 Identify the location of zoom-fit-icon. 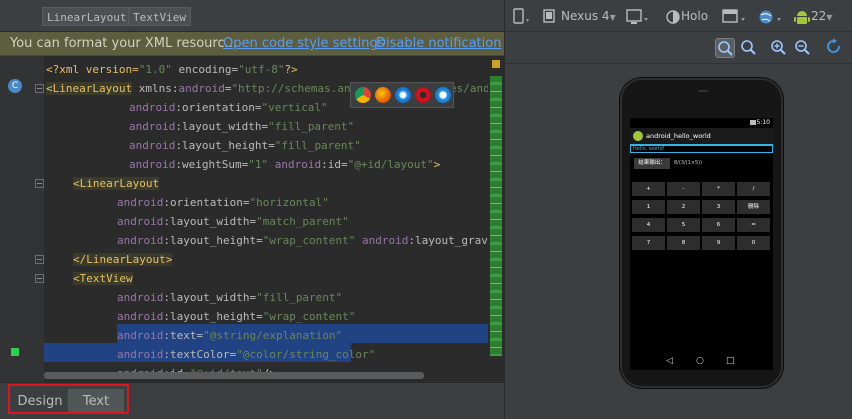
(725, 48).